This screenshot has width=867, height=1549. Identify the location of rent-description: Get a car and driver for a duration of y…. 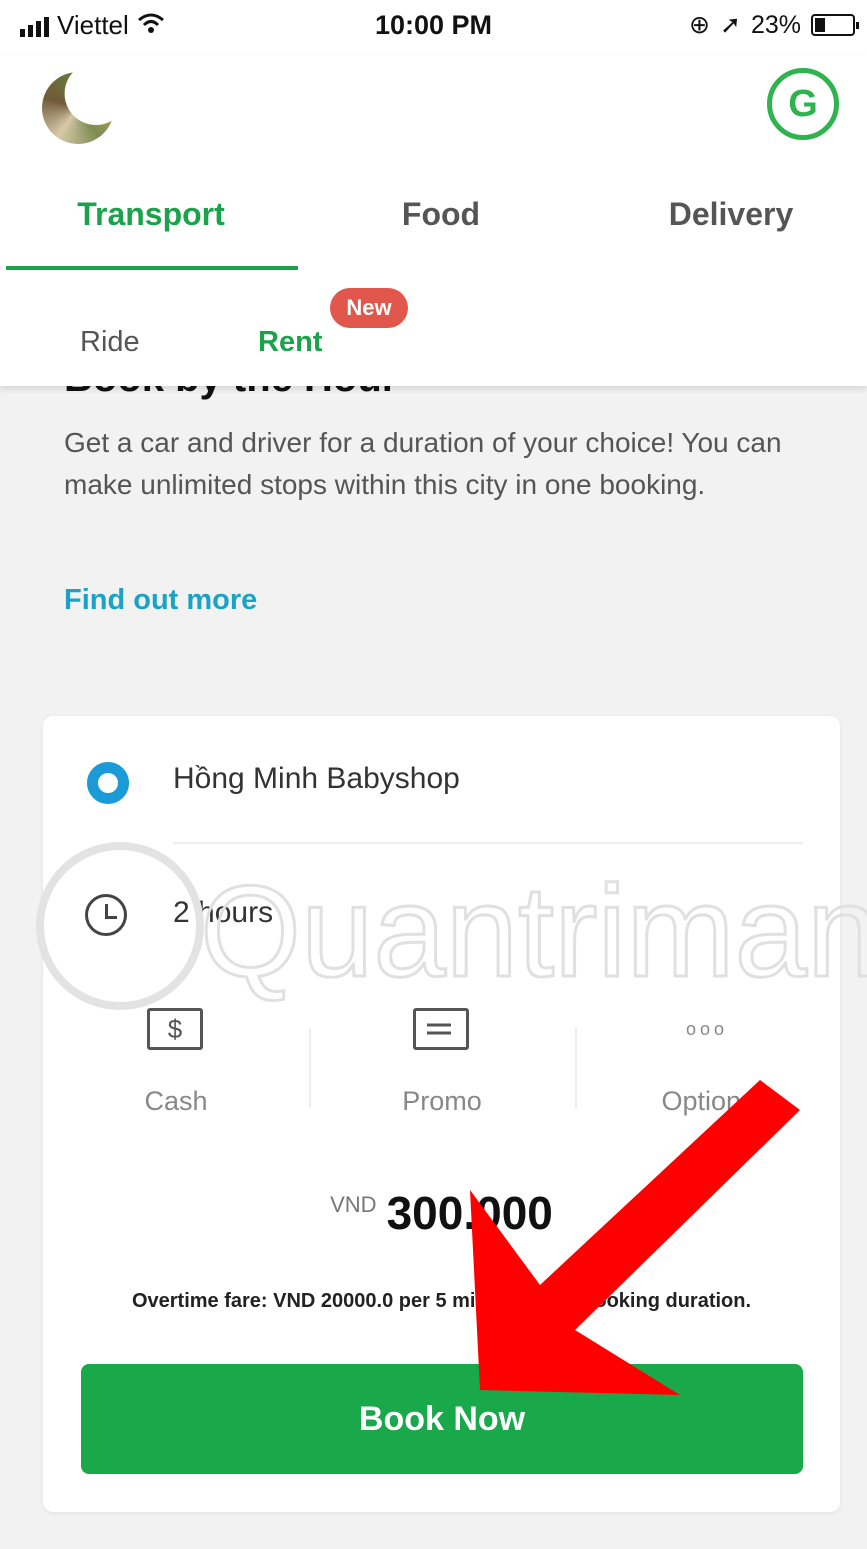
(423, 463).